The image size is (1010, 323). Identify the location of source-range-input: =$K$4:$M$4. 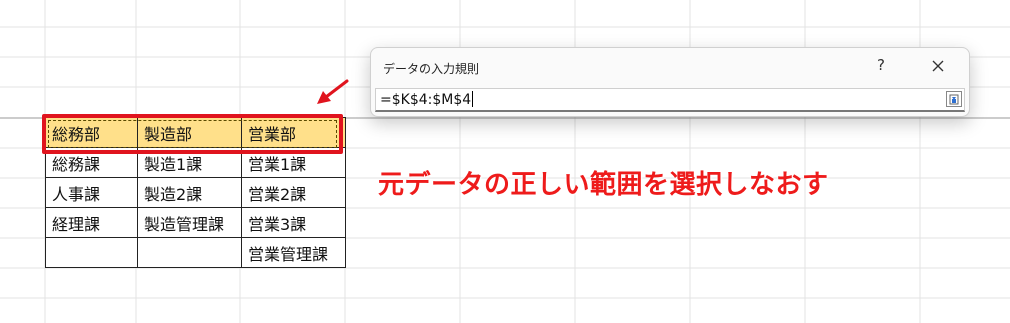
(670, 100).